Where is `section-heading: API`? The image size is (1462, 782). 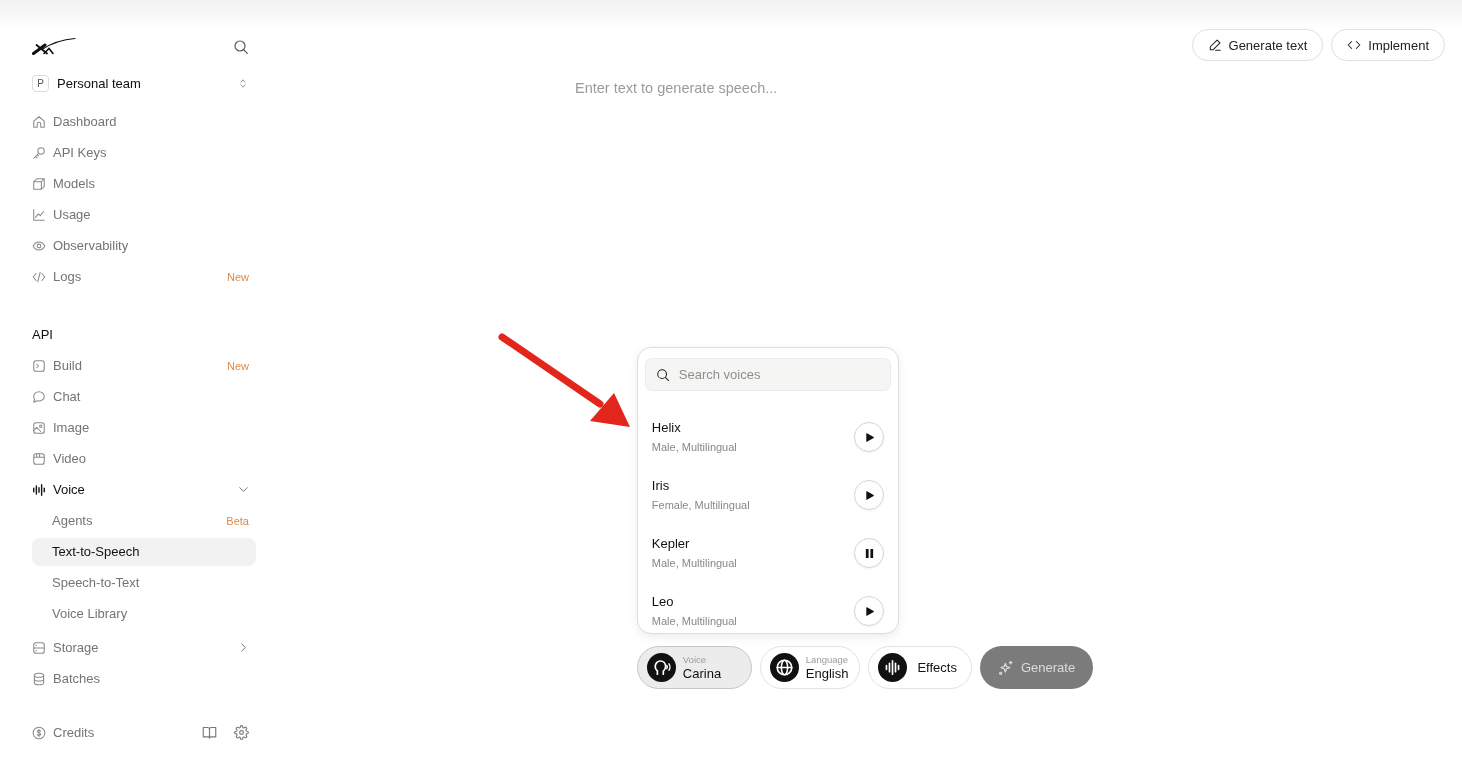
section-heading: API is located at coordinates (43, 335).